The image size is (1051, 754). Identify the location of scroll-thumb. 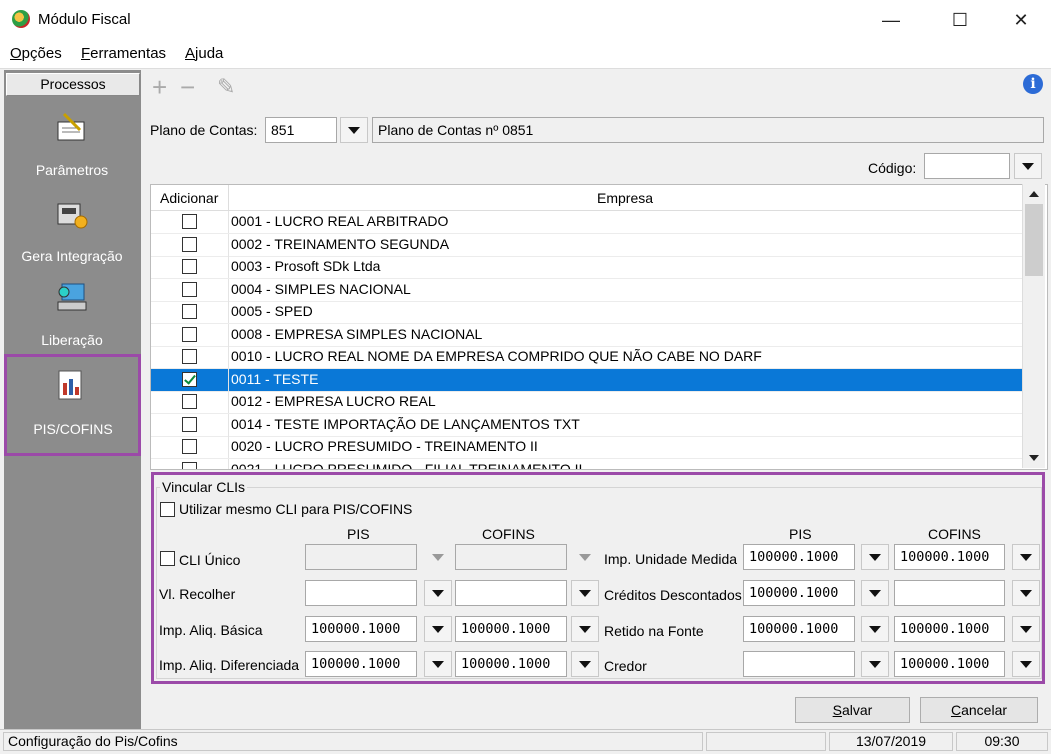
(1034, 240).